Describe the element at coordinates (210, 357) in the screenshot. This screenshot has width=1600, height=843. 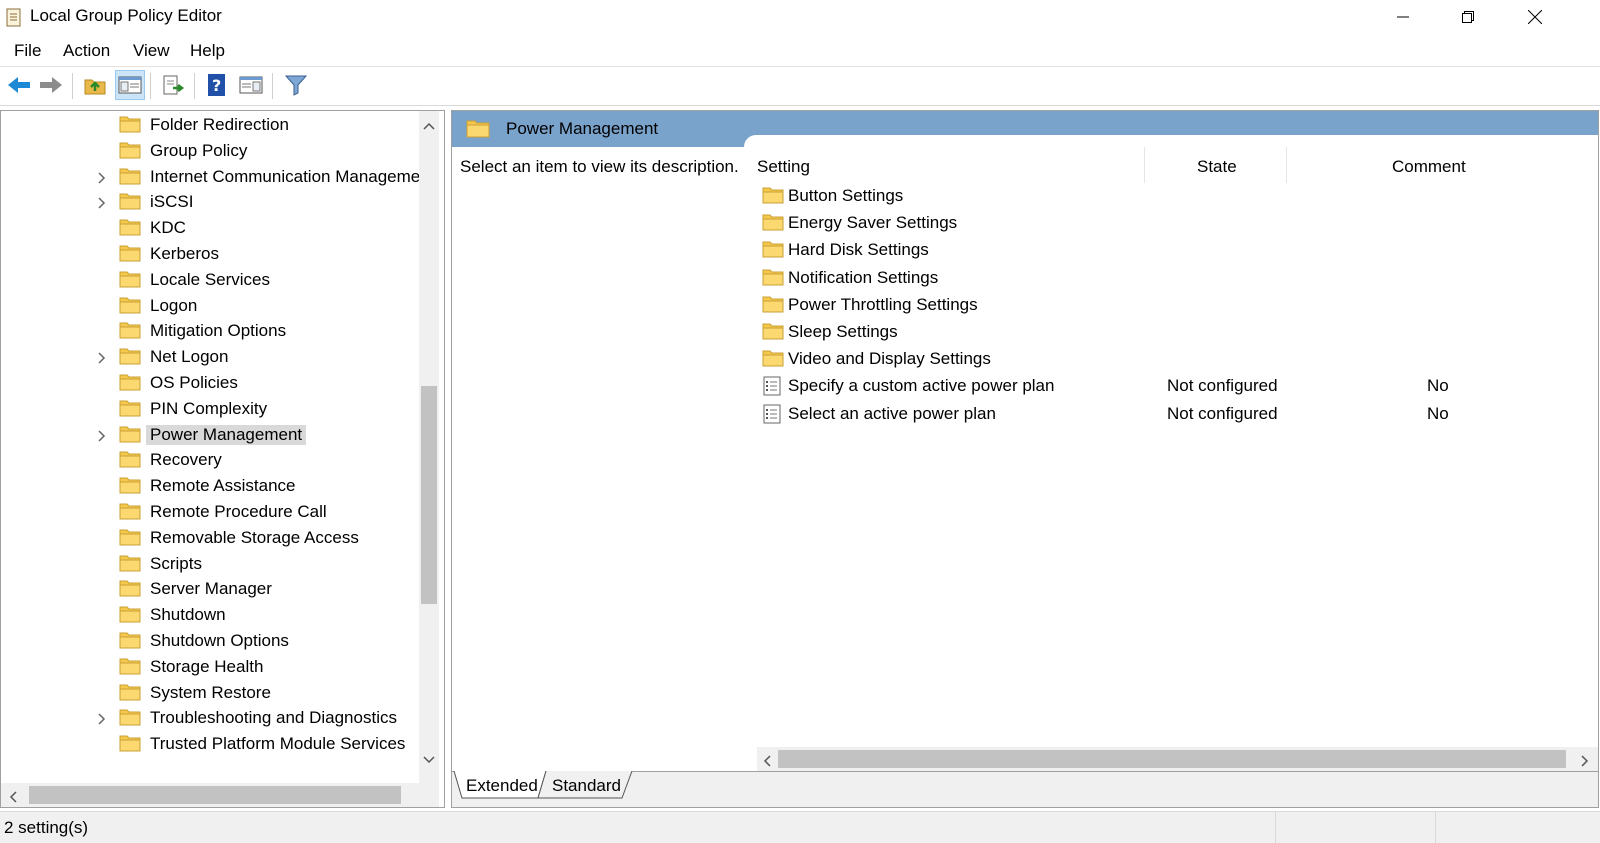
I see `tree-item: Net Logon` at that location.